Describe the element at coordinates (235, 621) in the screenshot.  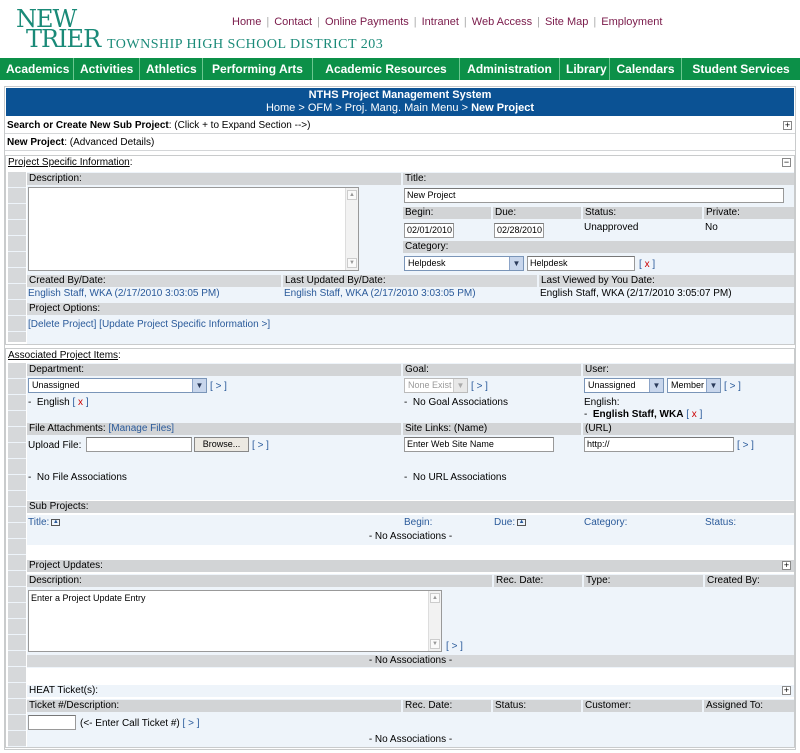
I see `update-entry-textarea: Enter a Project Update Entry ▲ ▼` at that location.